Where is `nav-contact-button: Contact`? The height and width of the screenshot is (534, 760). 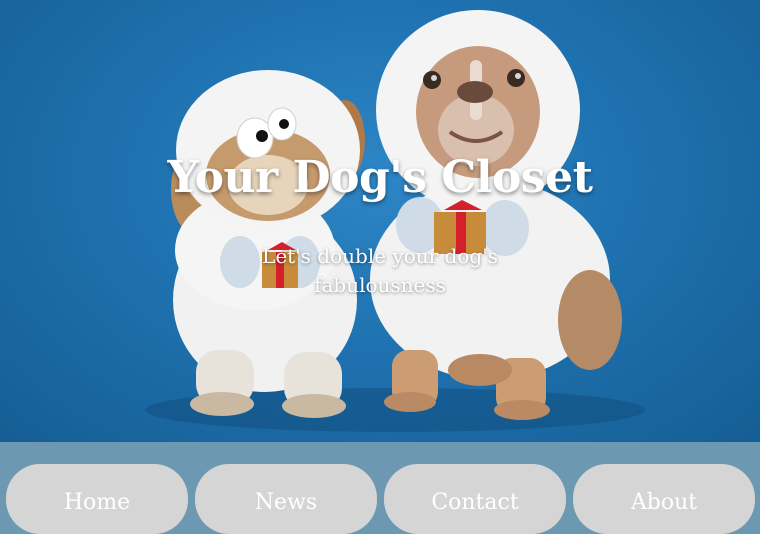 nav-contact-button: Contact is located at coordinates (475, 499).